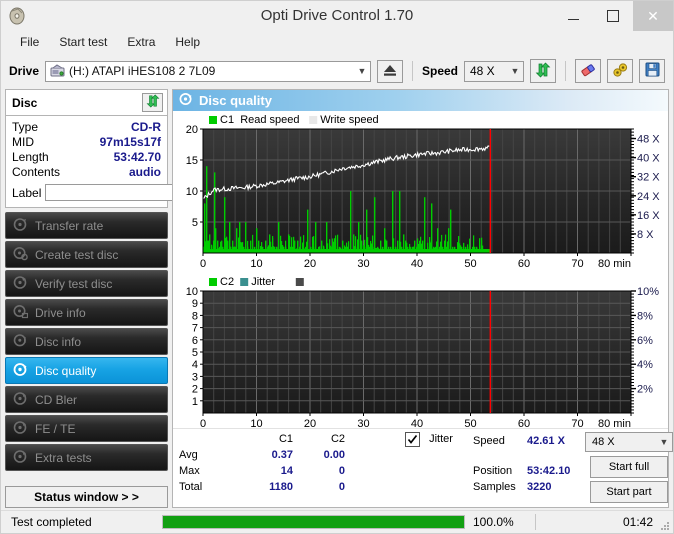  Describe the element at coordinates (86, 254) in the screenshot. I see `sidebar-item-create-test-disc: Create test disc` at that location.